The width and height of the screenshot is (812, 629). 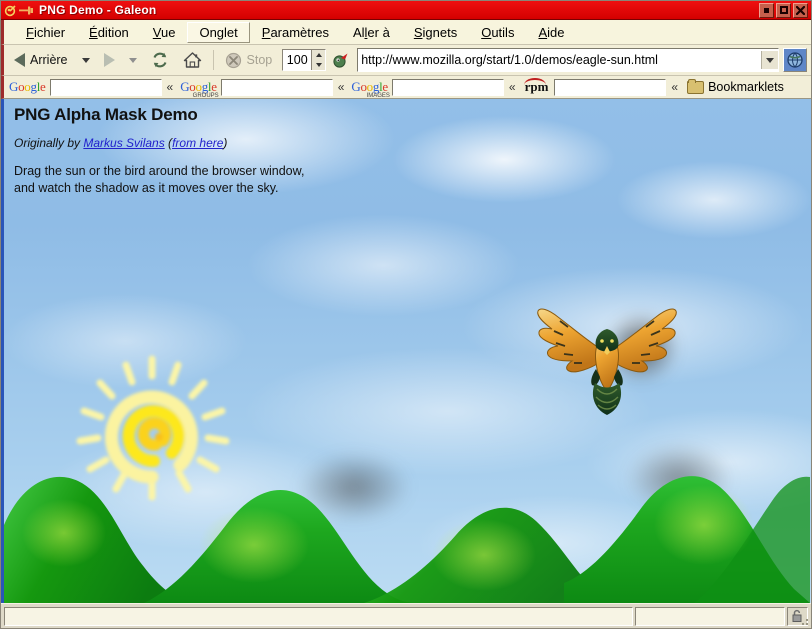 I want to click on back-button: Arrière, so click(x=41, y=60).